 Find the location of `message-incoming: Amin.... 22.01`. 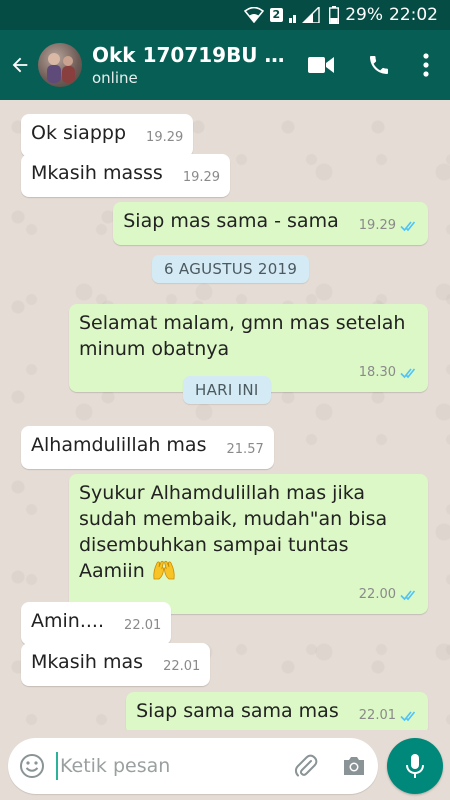

message-incoming: Amin.... 22.01 is located at coordinates (96, 623).